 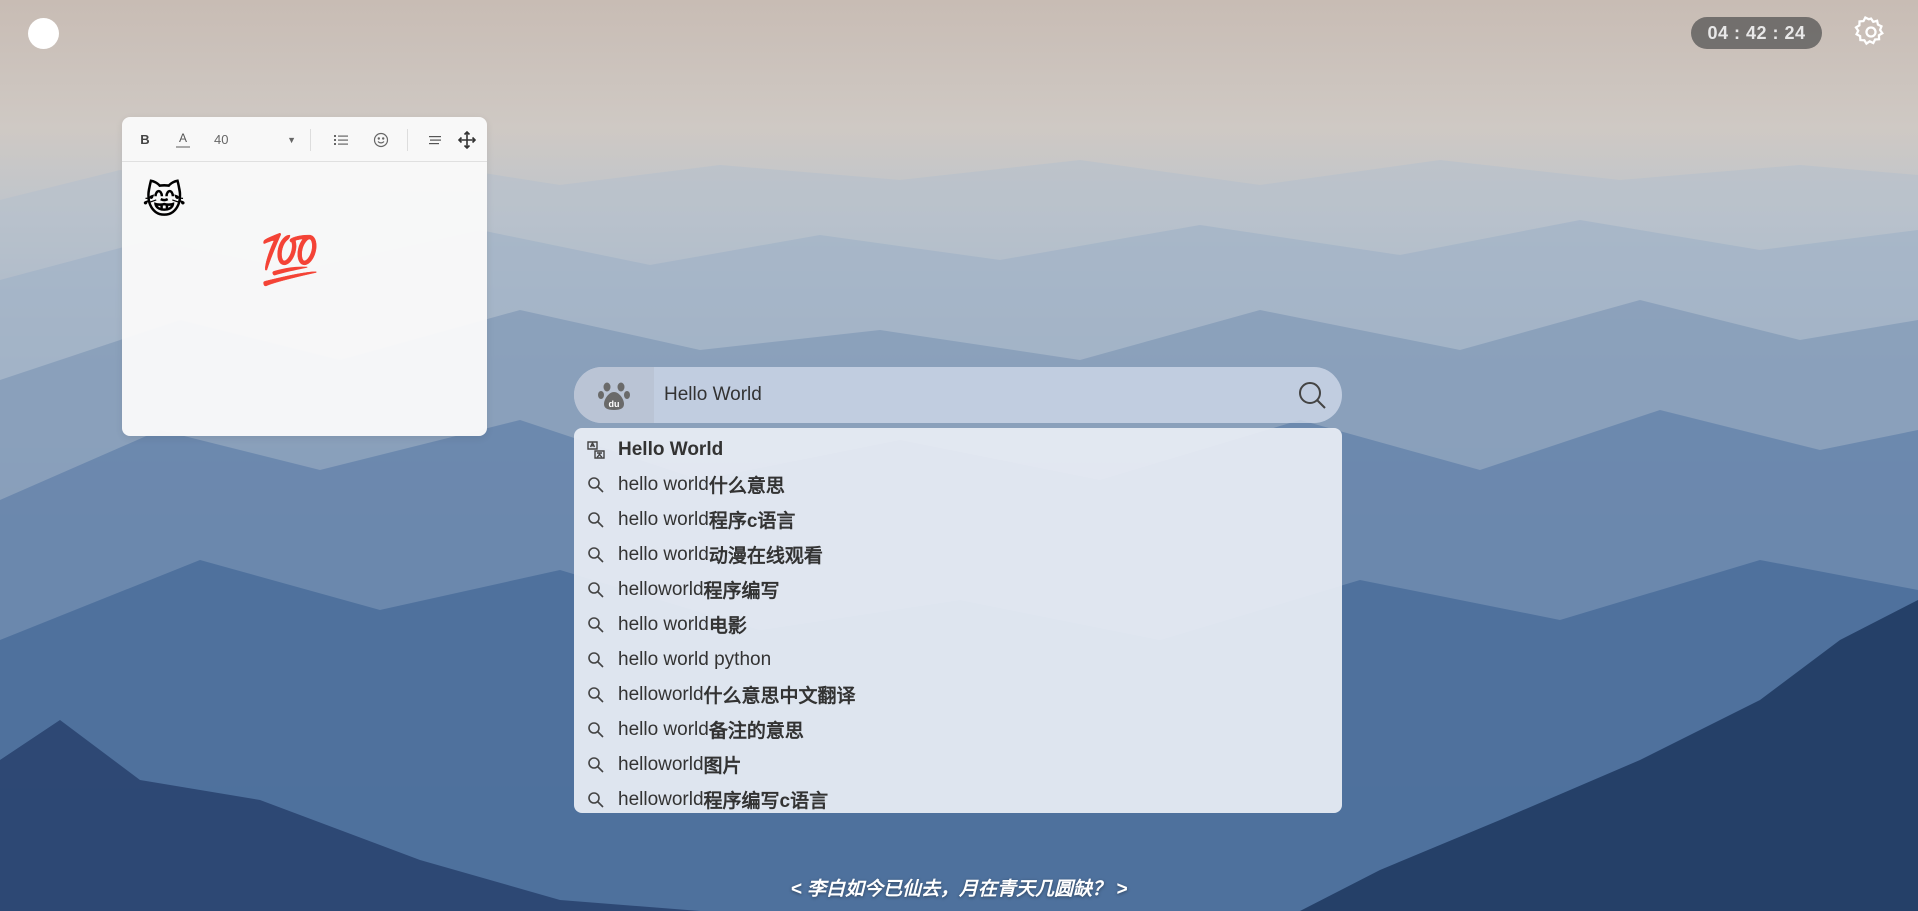 What do you see at coordinates (43, 33) in the screenshot?
I see `user-avatar-dot` at bounding box center [43, 33].